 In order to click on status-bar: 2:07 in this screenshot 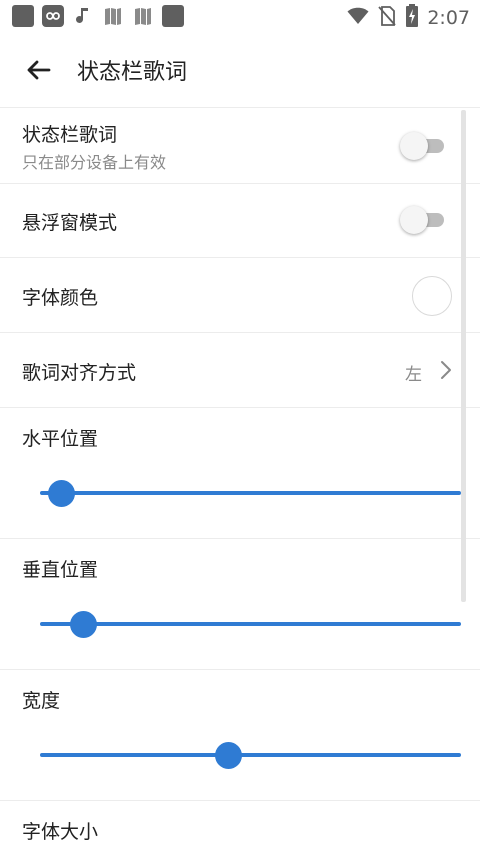, I will do `click(240, 16)`.